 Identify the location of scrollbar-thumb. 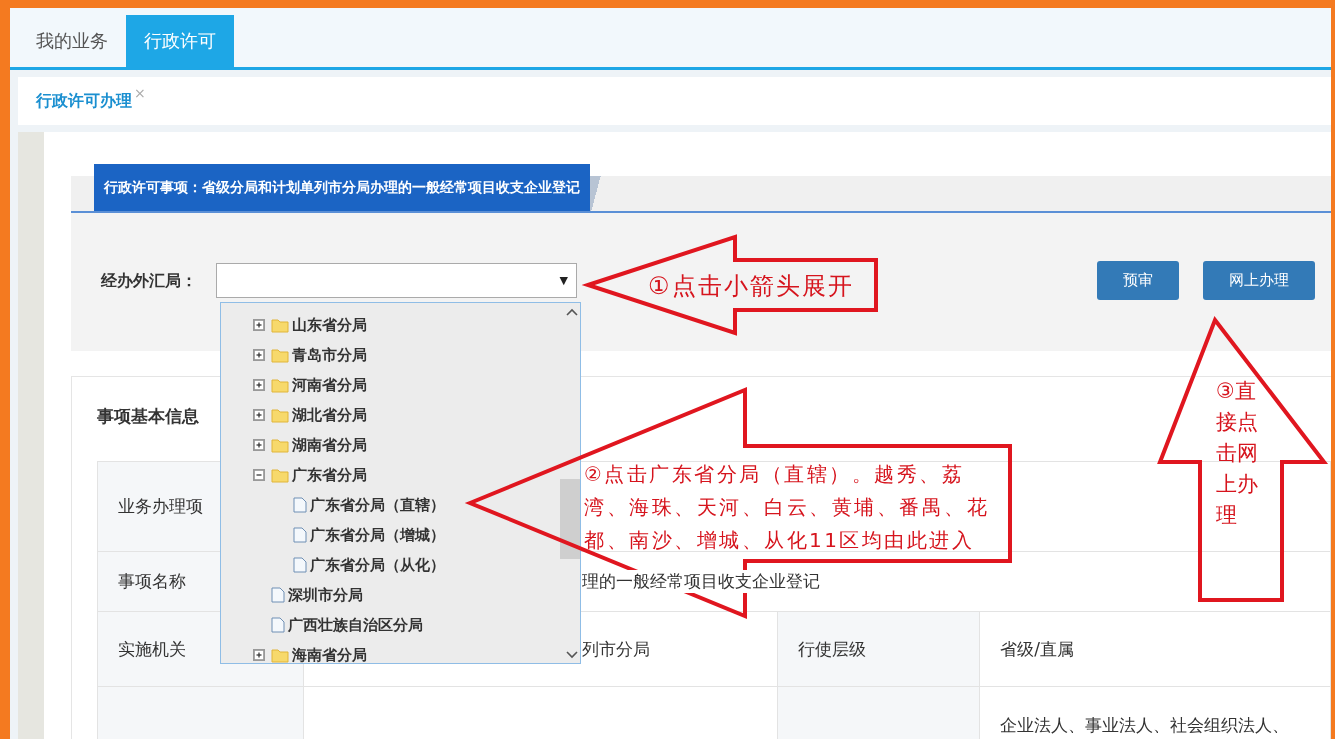
(570, 519).